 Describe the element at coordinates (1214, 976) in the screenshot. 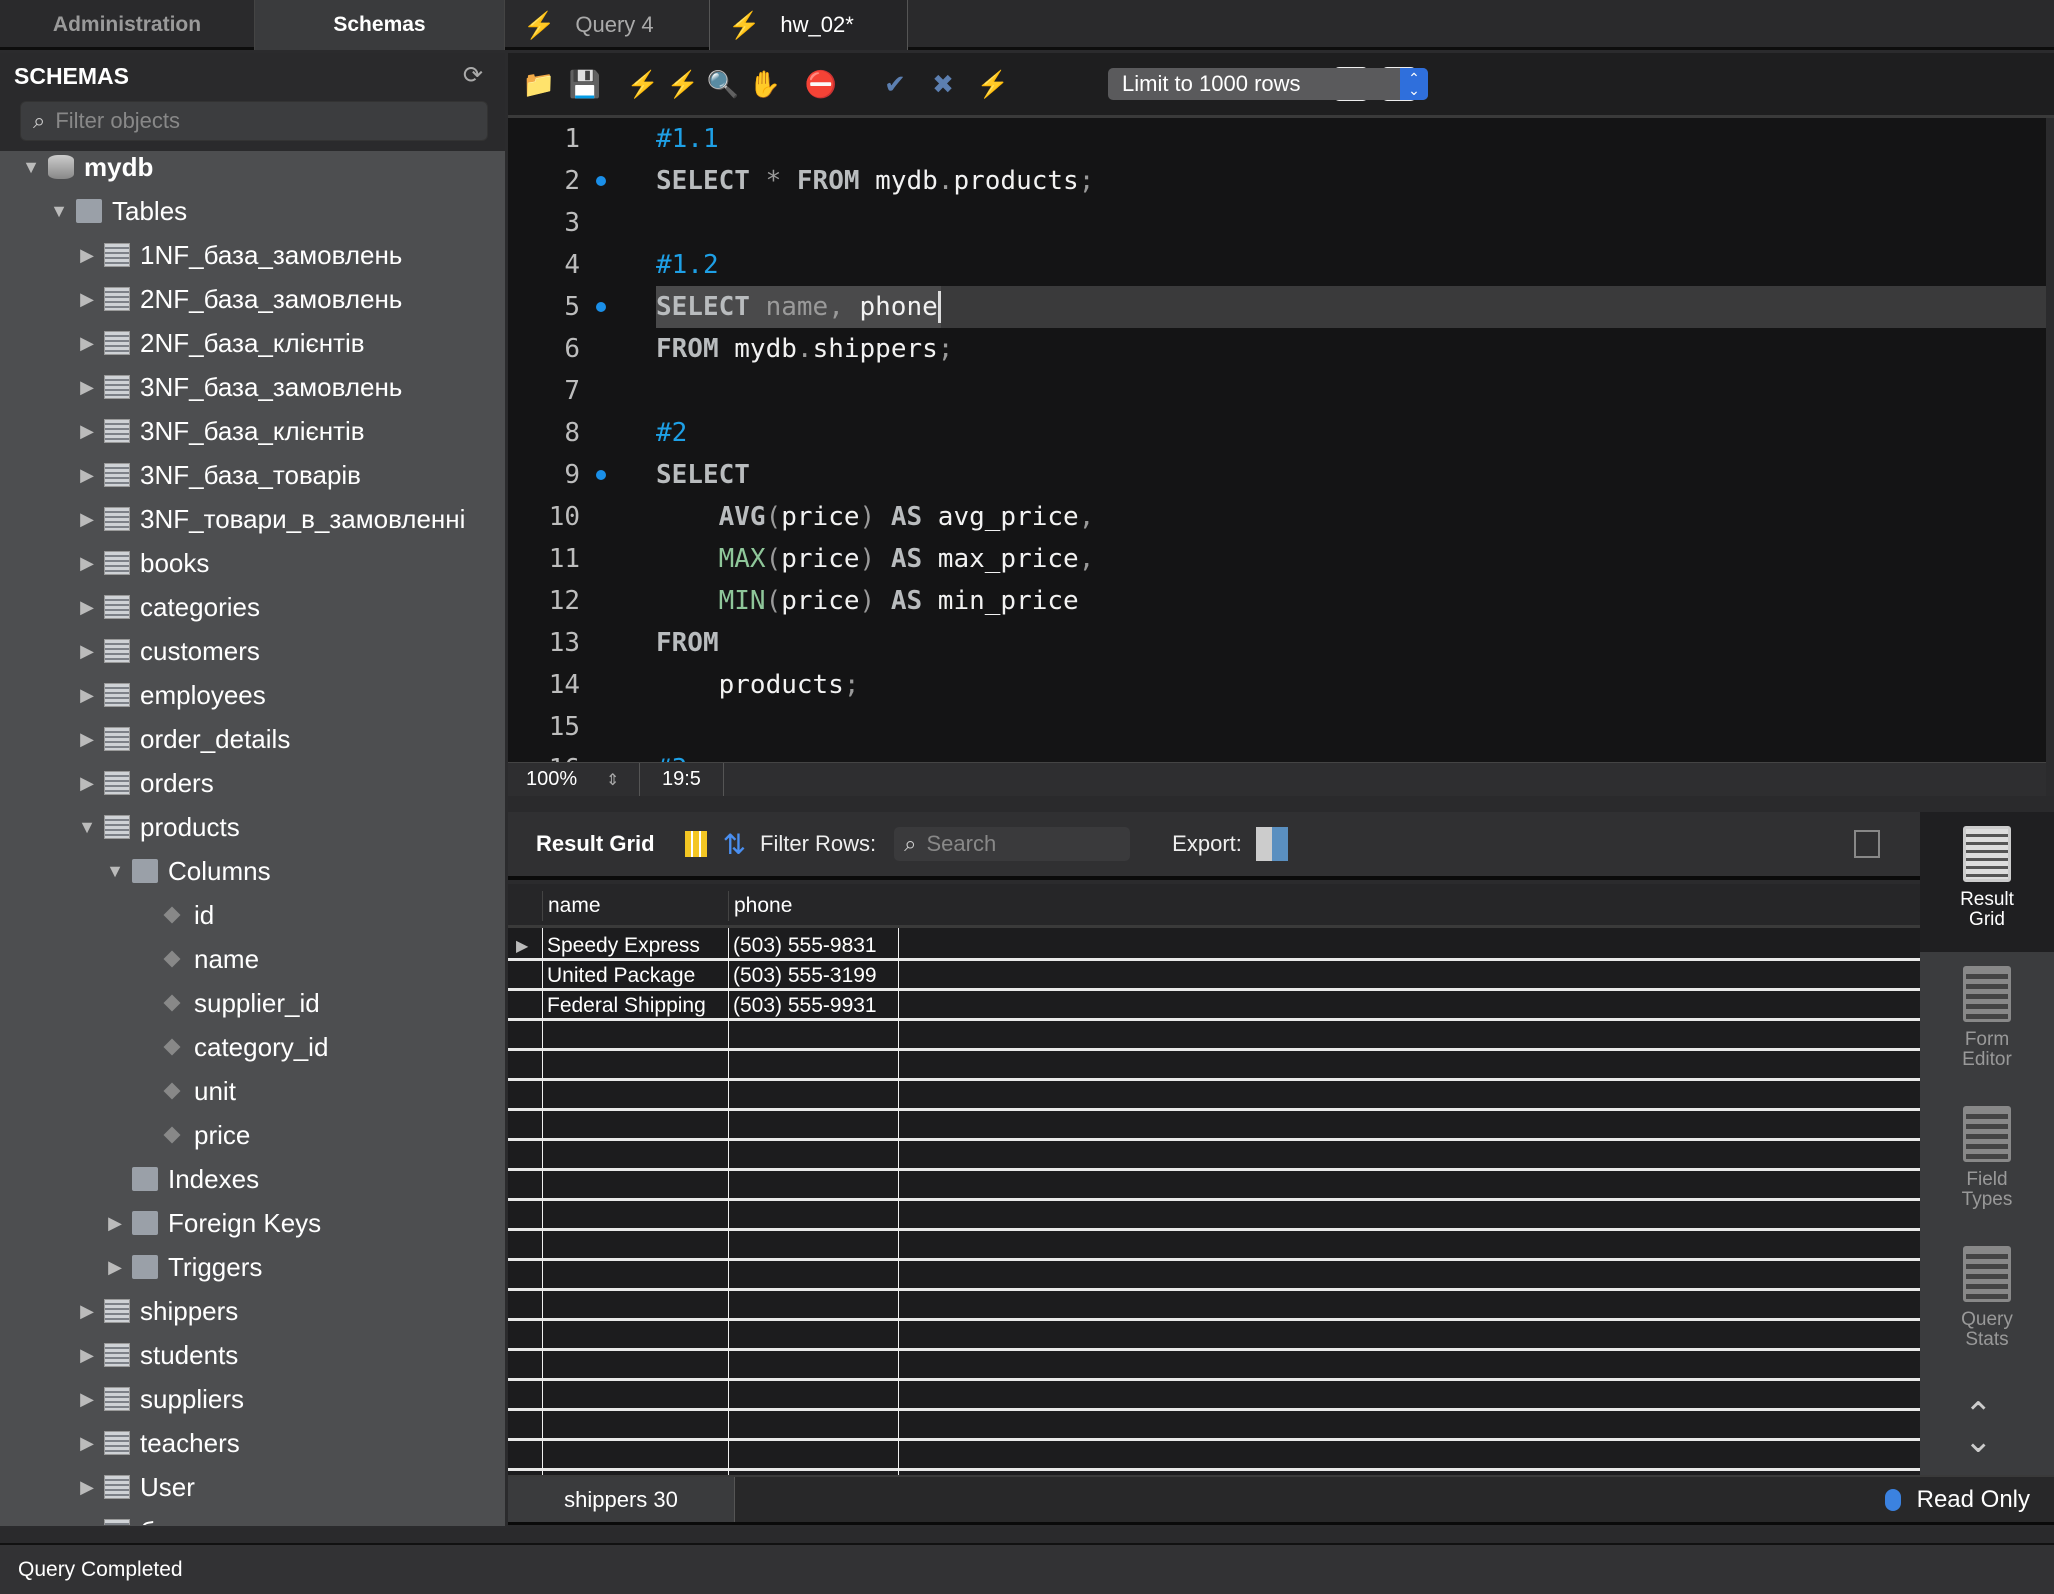

I see `table-row: United Package (503) 555-3199` at that location.